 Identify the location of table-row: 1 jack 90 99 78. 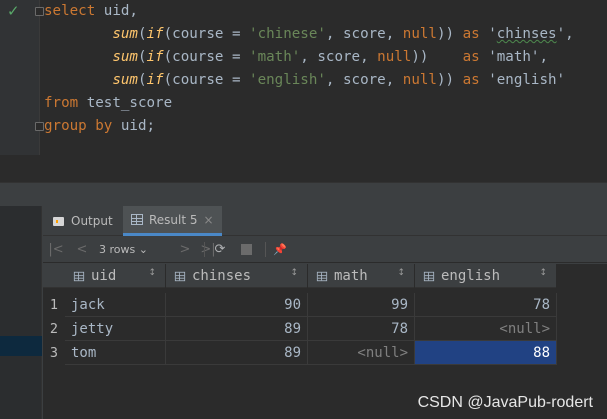
(300, 305).